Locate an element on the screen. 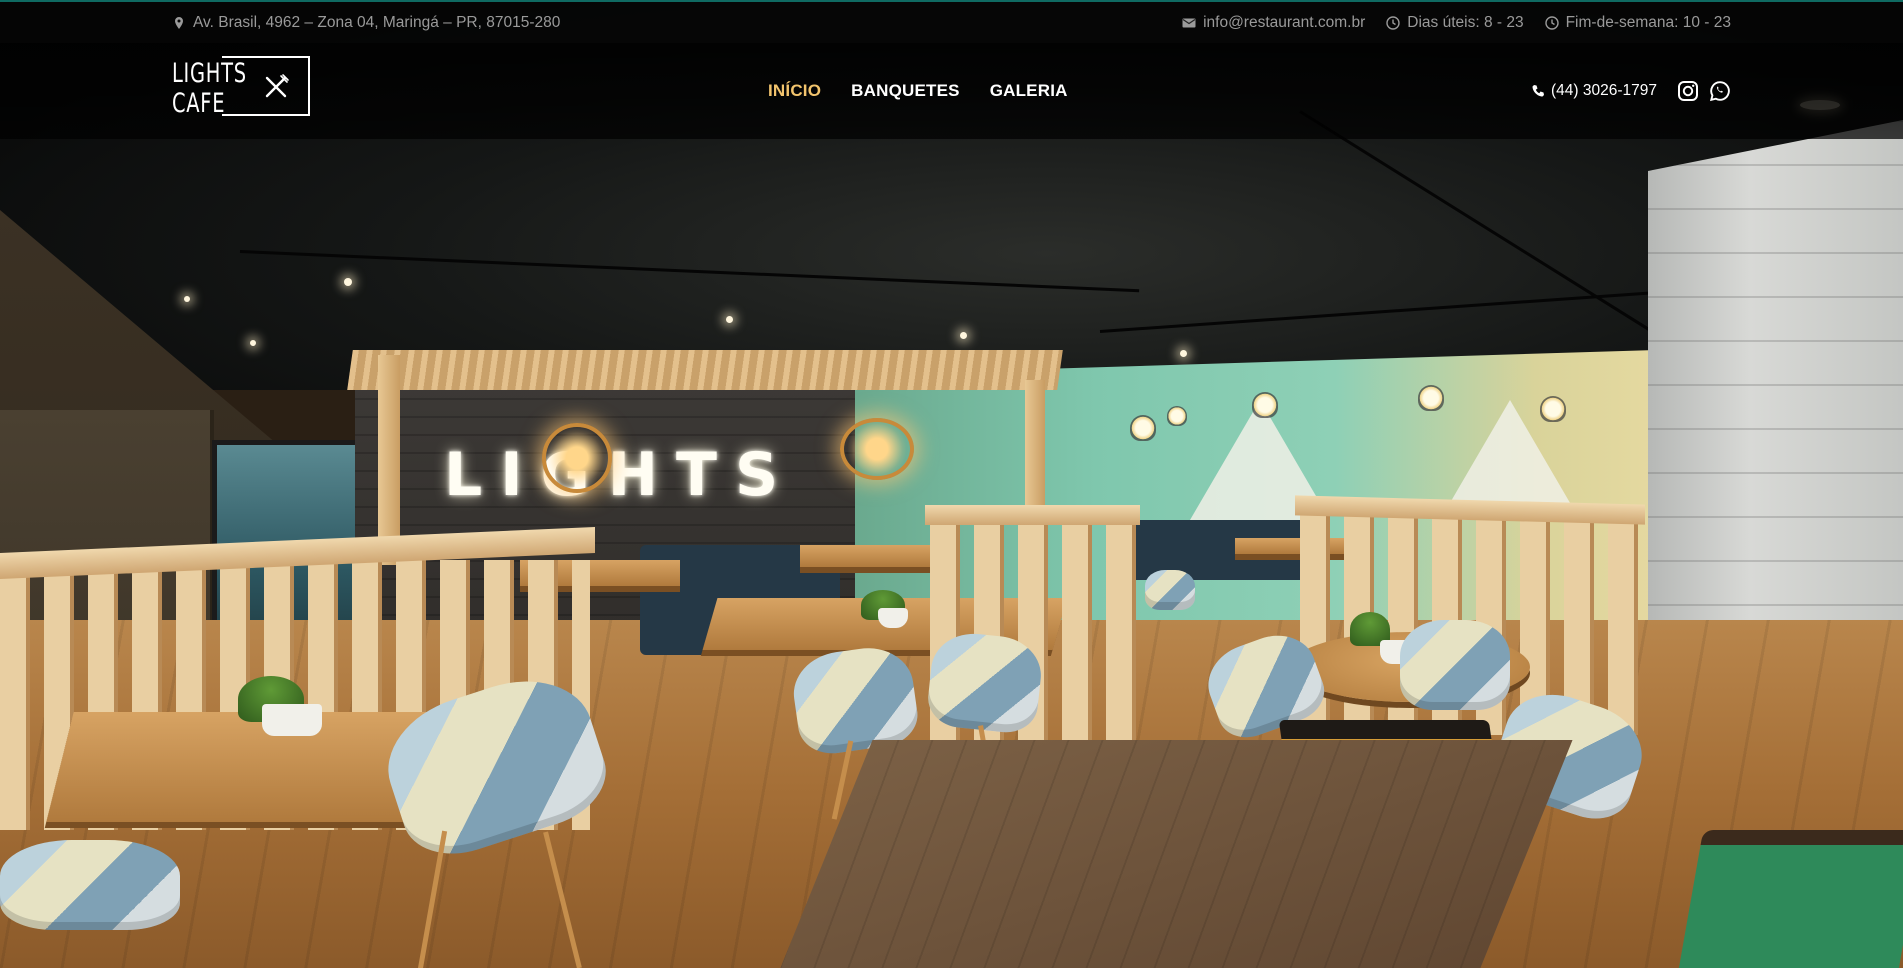 This screenshot has height=968, width=1903. weekend-hours-text: Fim-de-semana: 10 - 23 is located at coordinates (1648, 22).